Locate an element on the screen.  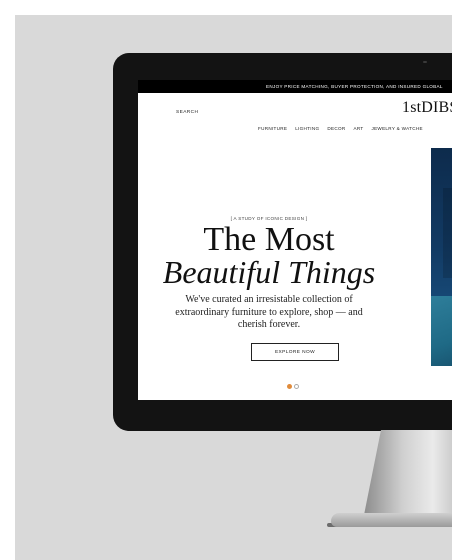
hero-headline-line2: Beautiful Things is located at coordinates (269, 272).